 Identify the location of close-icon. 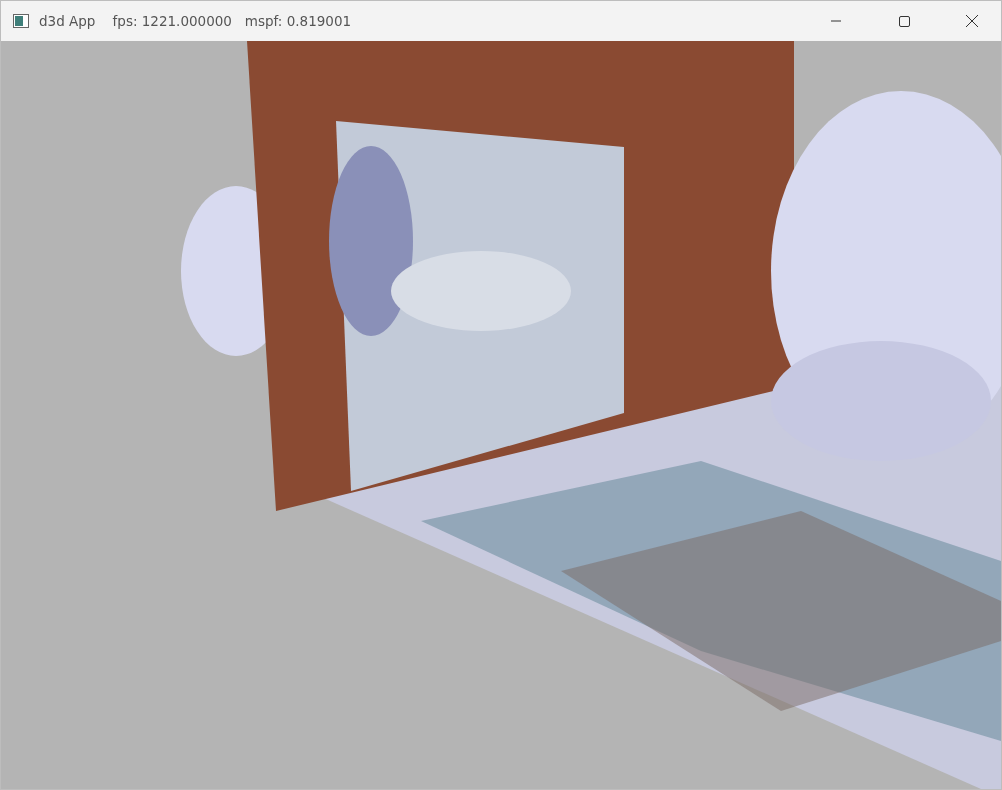
(972, 21).